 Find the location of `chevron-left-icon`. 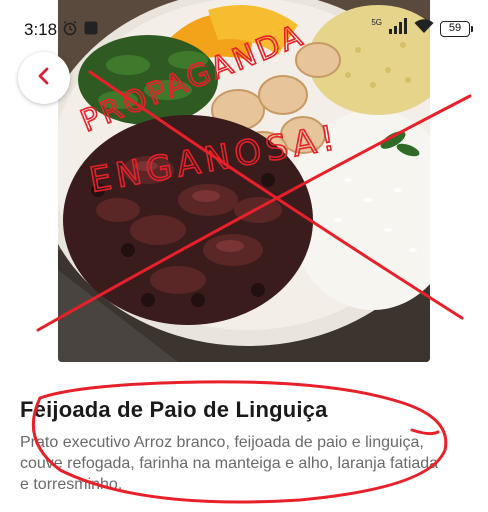

chevron-left-icon is located at coordinates (44, 78).